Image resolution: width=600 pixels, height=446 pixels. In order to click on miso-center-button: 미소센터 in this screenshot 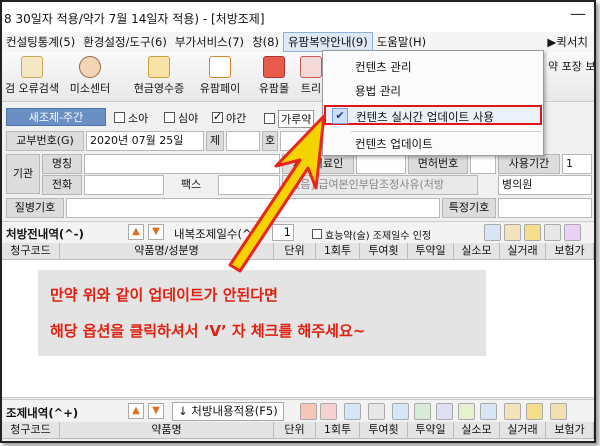, I will do `click(90, 77)`.